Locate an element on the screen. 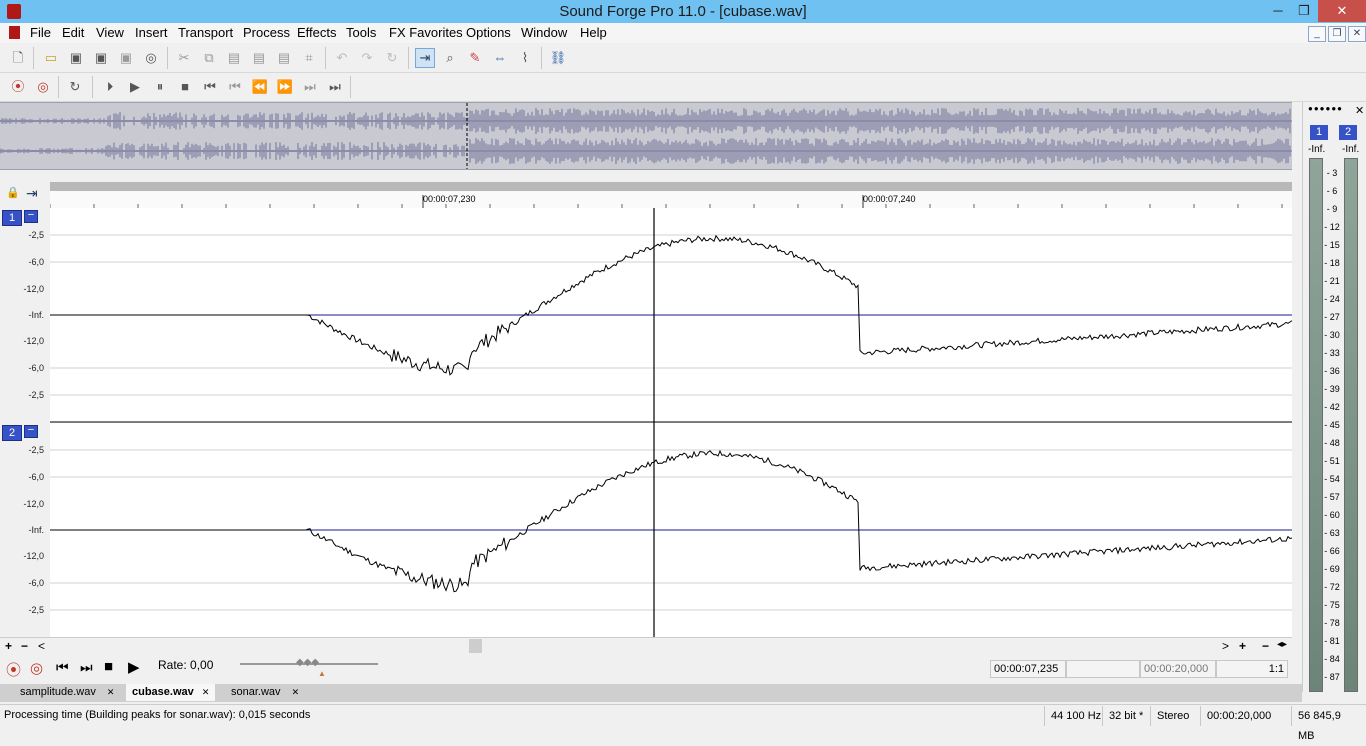 The height and width of the screenshot is (746, 1366). status-sample-rate: 44 100 Hz is located at coordinates (1075, 716).